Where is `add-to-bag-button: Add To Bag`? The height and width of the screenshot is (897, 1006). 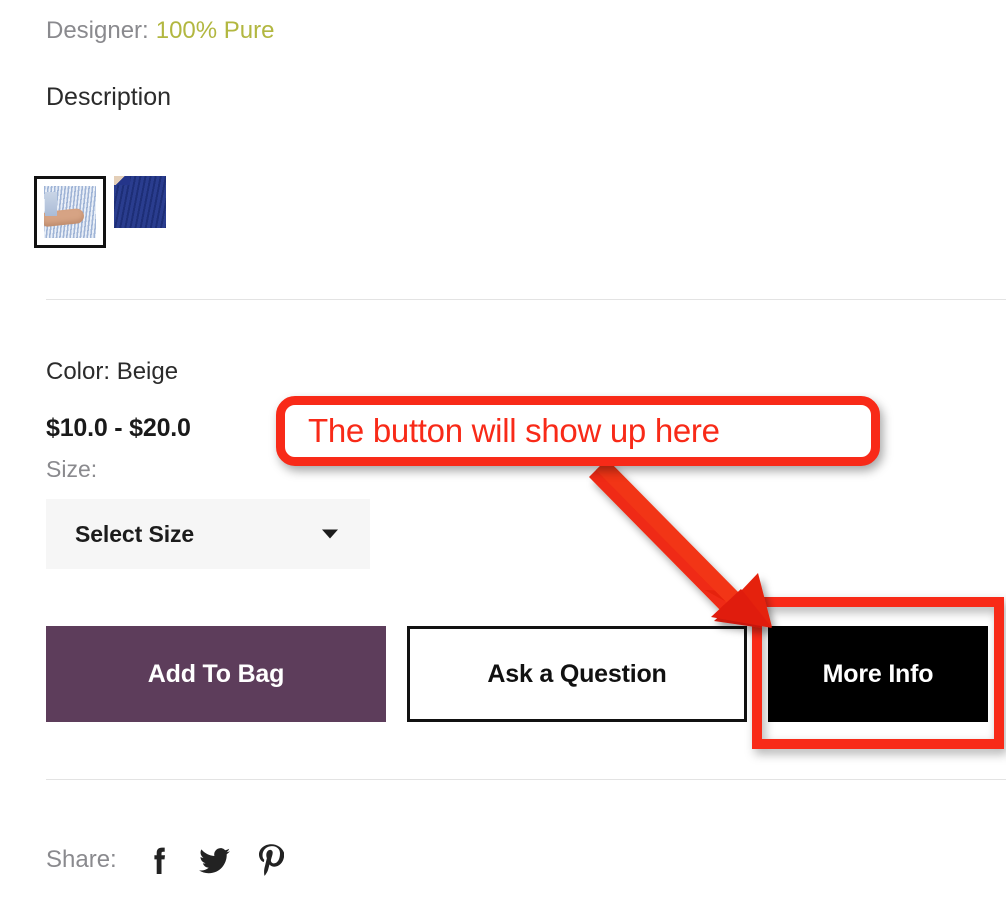
add-to-bag-button: Add To Bag is located at coordinates (216, 674).